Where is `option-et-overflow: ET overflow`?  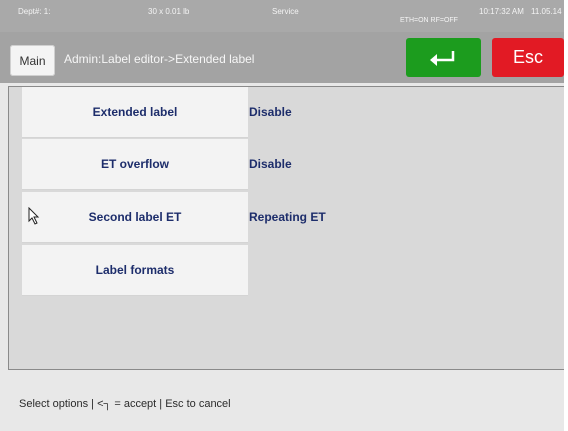 option-et-overflow: ET overflow is located at coordinates (135, 164).